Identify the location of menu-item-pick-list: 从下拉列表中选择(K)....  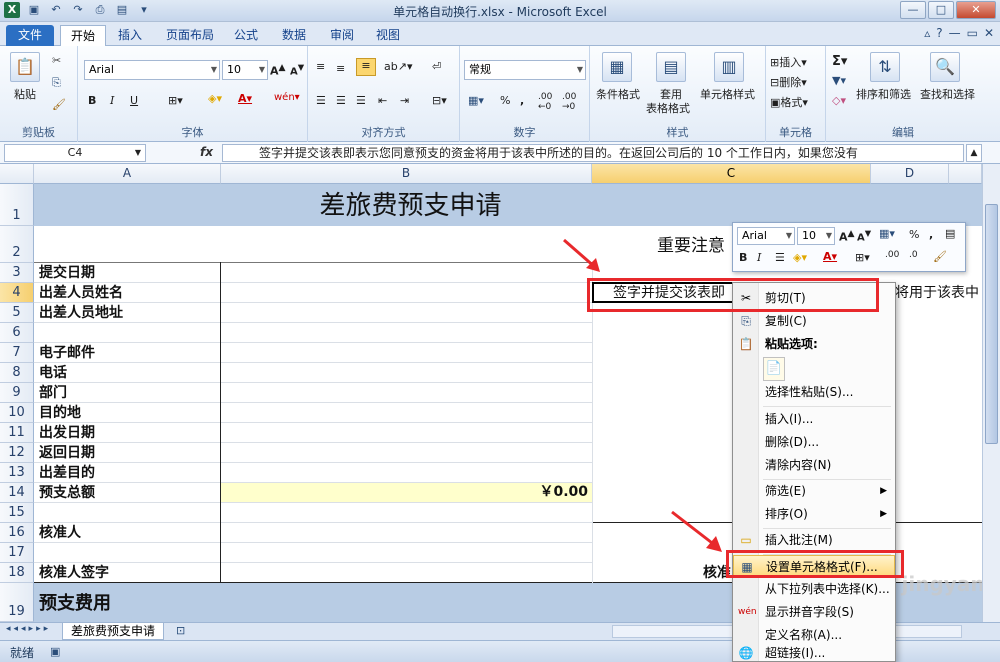
(814, 589).